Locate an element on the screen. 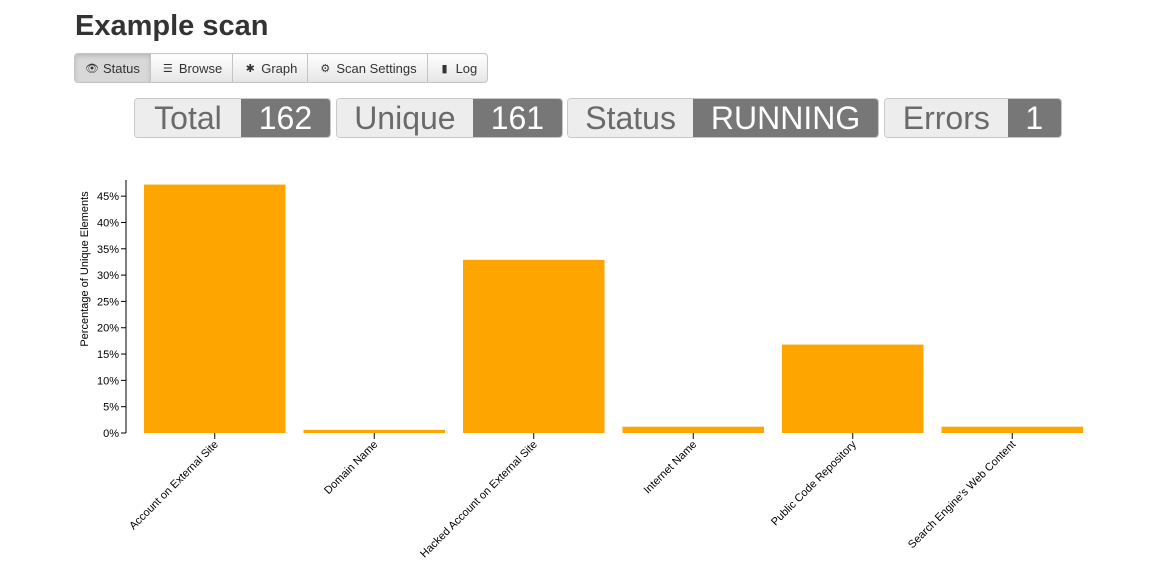 This screenshot has width=1174, height=576. y-tick-label: 15% is located at coordinates (108, 355).